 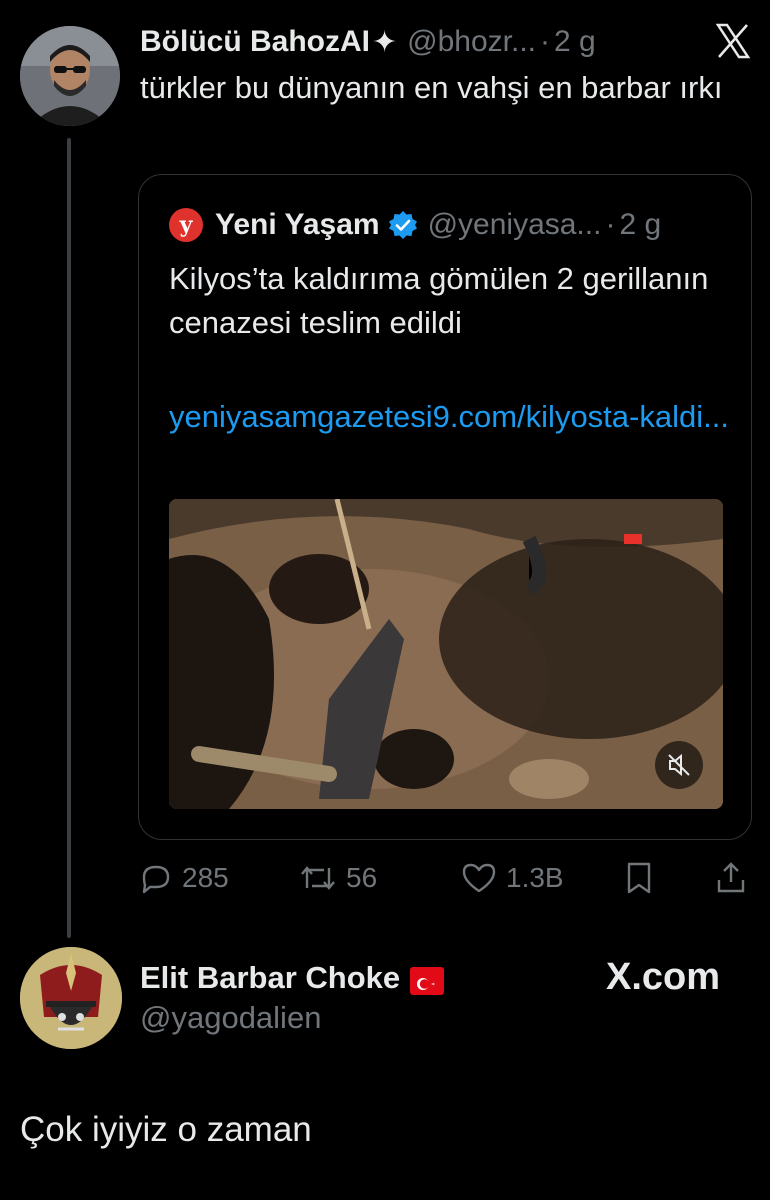 I want to click on quote-source-logo: y, so click(x=186, y=225).